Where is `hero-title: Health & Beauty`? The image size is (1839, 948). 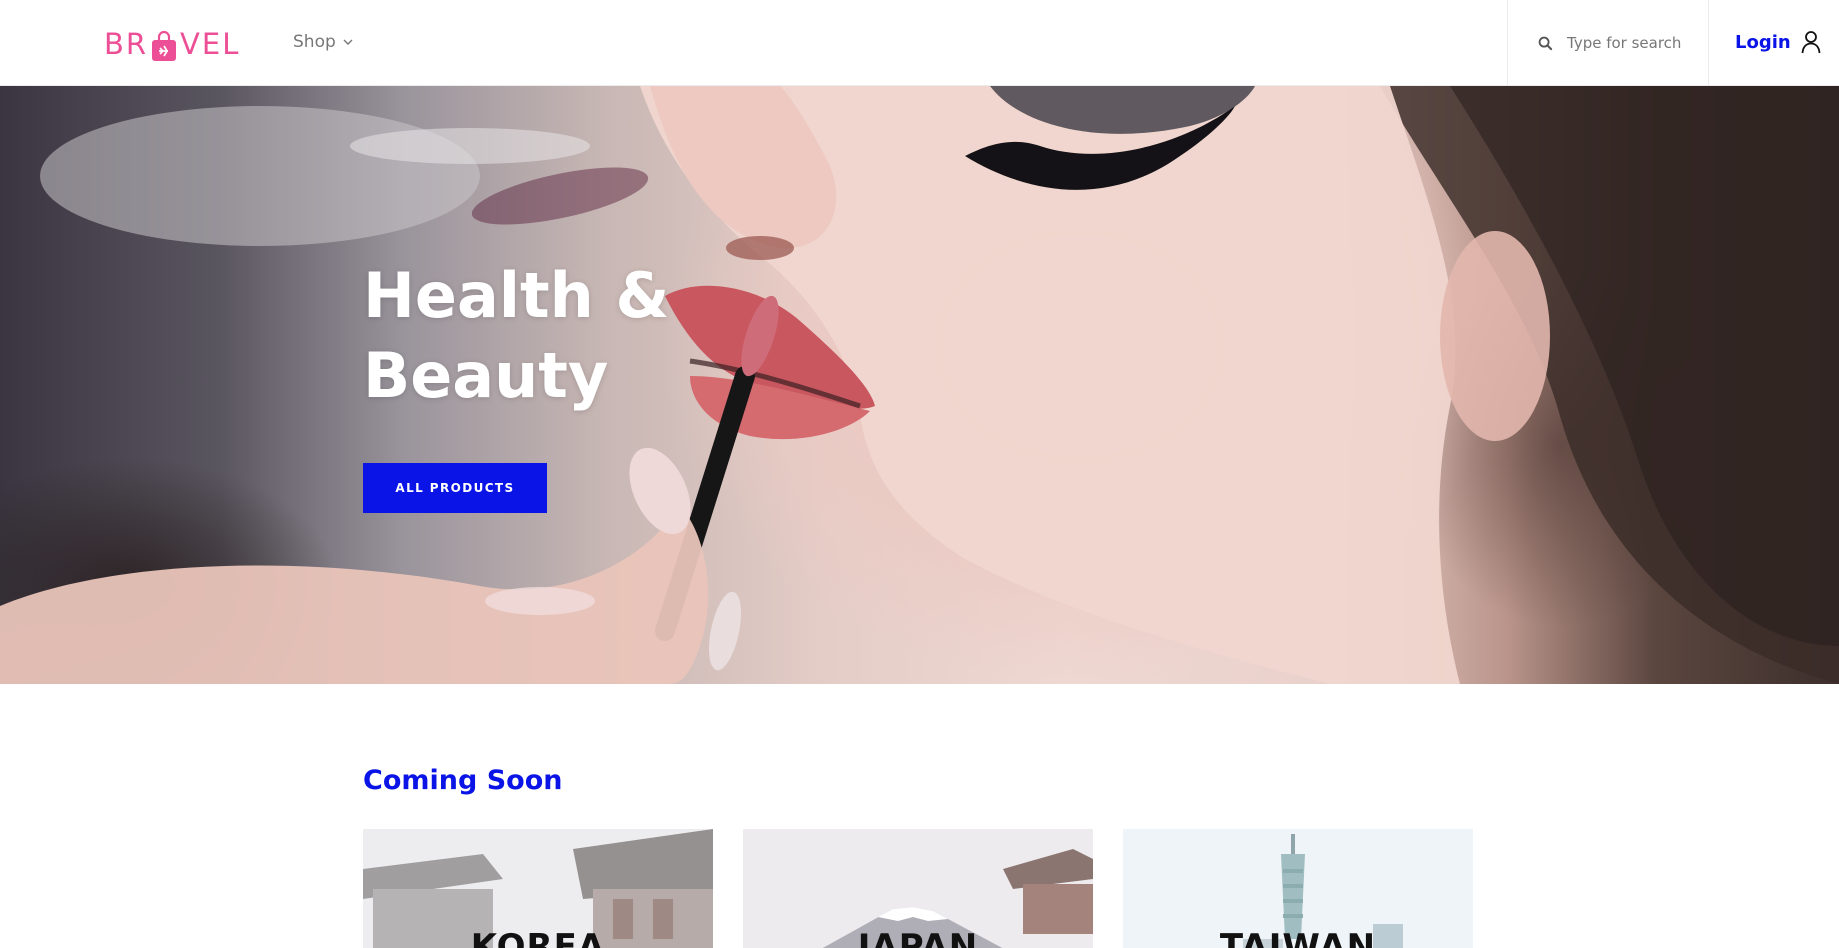 hero-title: Health & Beauty is located at coordinates (573, 336).